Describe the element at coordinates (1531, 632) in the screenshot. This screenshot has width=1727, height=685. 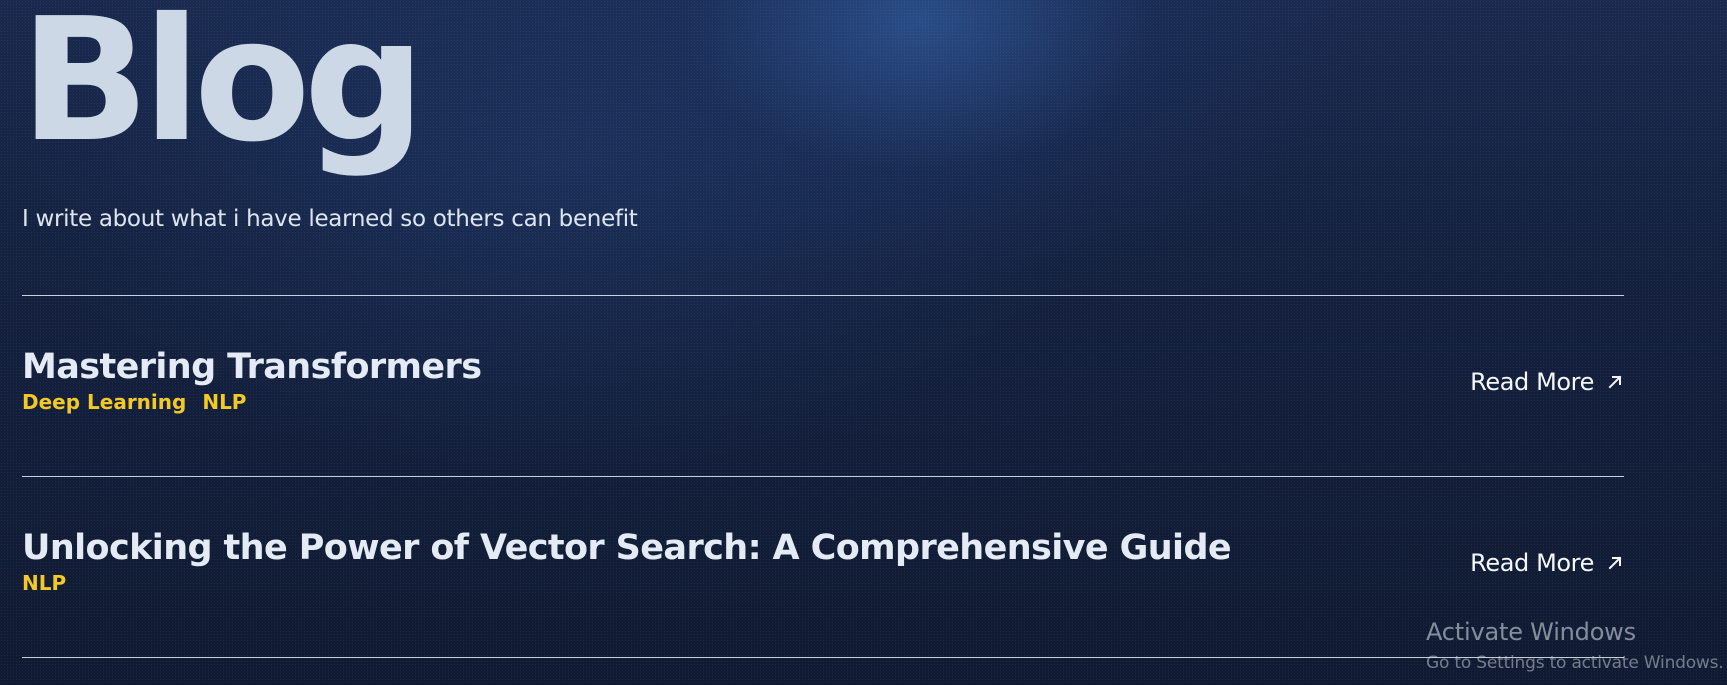
I see `watermark-title: Activate Windows` at that location.